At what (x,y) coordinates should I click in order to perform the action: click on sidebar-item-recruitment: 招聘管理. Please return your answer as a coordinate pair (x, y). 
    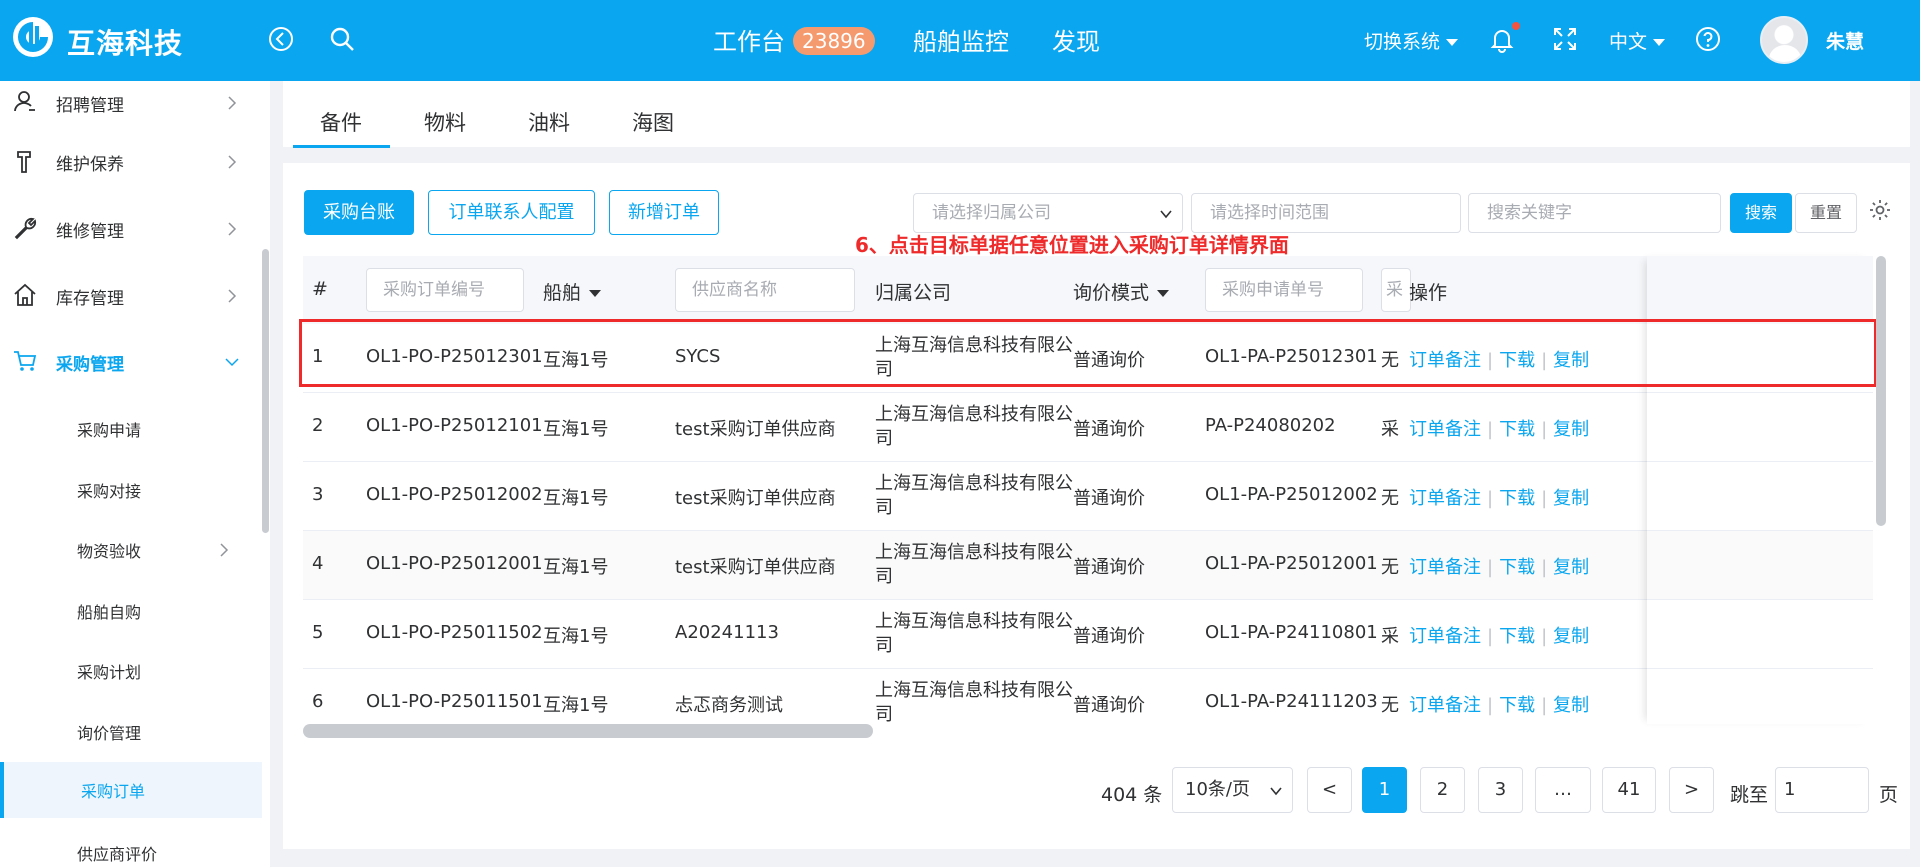
    Looking at the image, I should click on (131, 106).